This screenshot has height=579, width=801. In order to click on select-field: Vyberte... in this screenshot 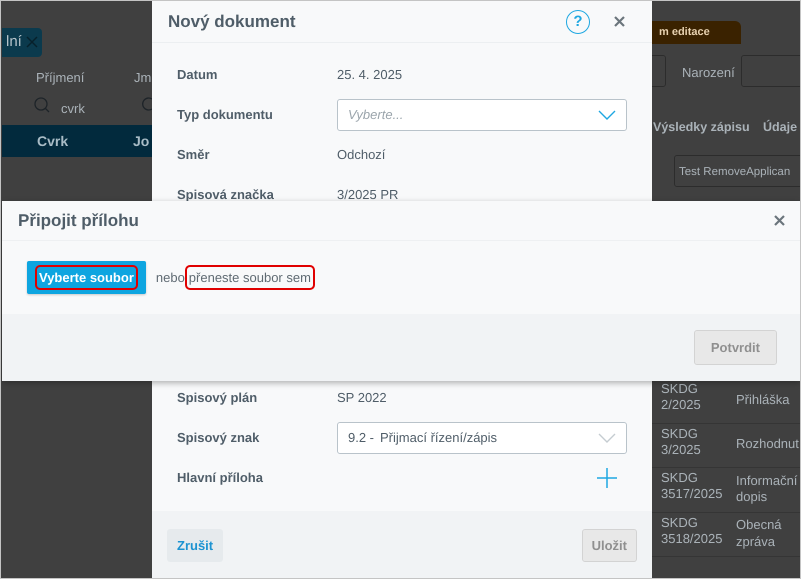, I will do `click(482, 115)`.